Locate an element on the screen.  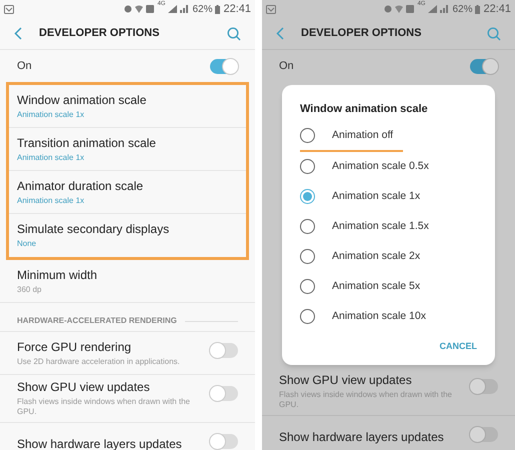
radio-option: Animation scale 5x is located at coordinates (365, 287).